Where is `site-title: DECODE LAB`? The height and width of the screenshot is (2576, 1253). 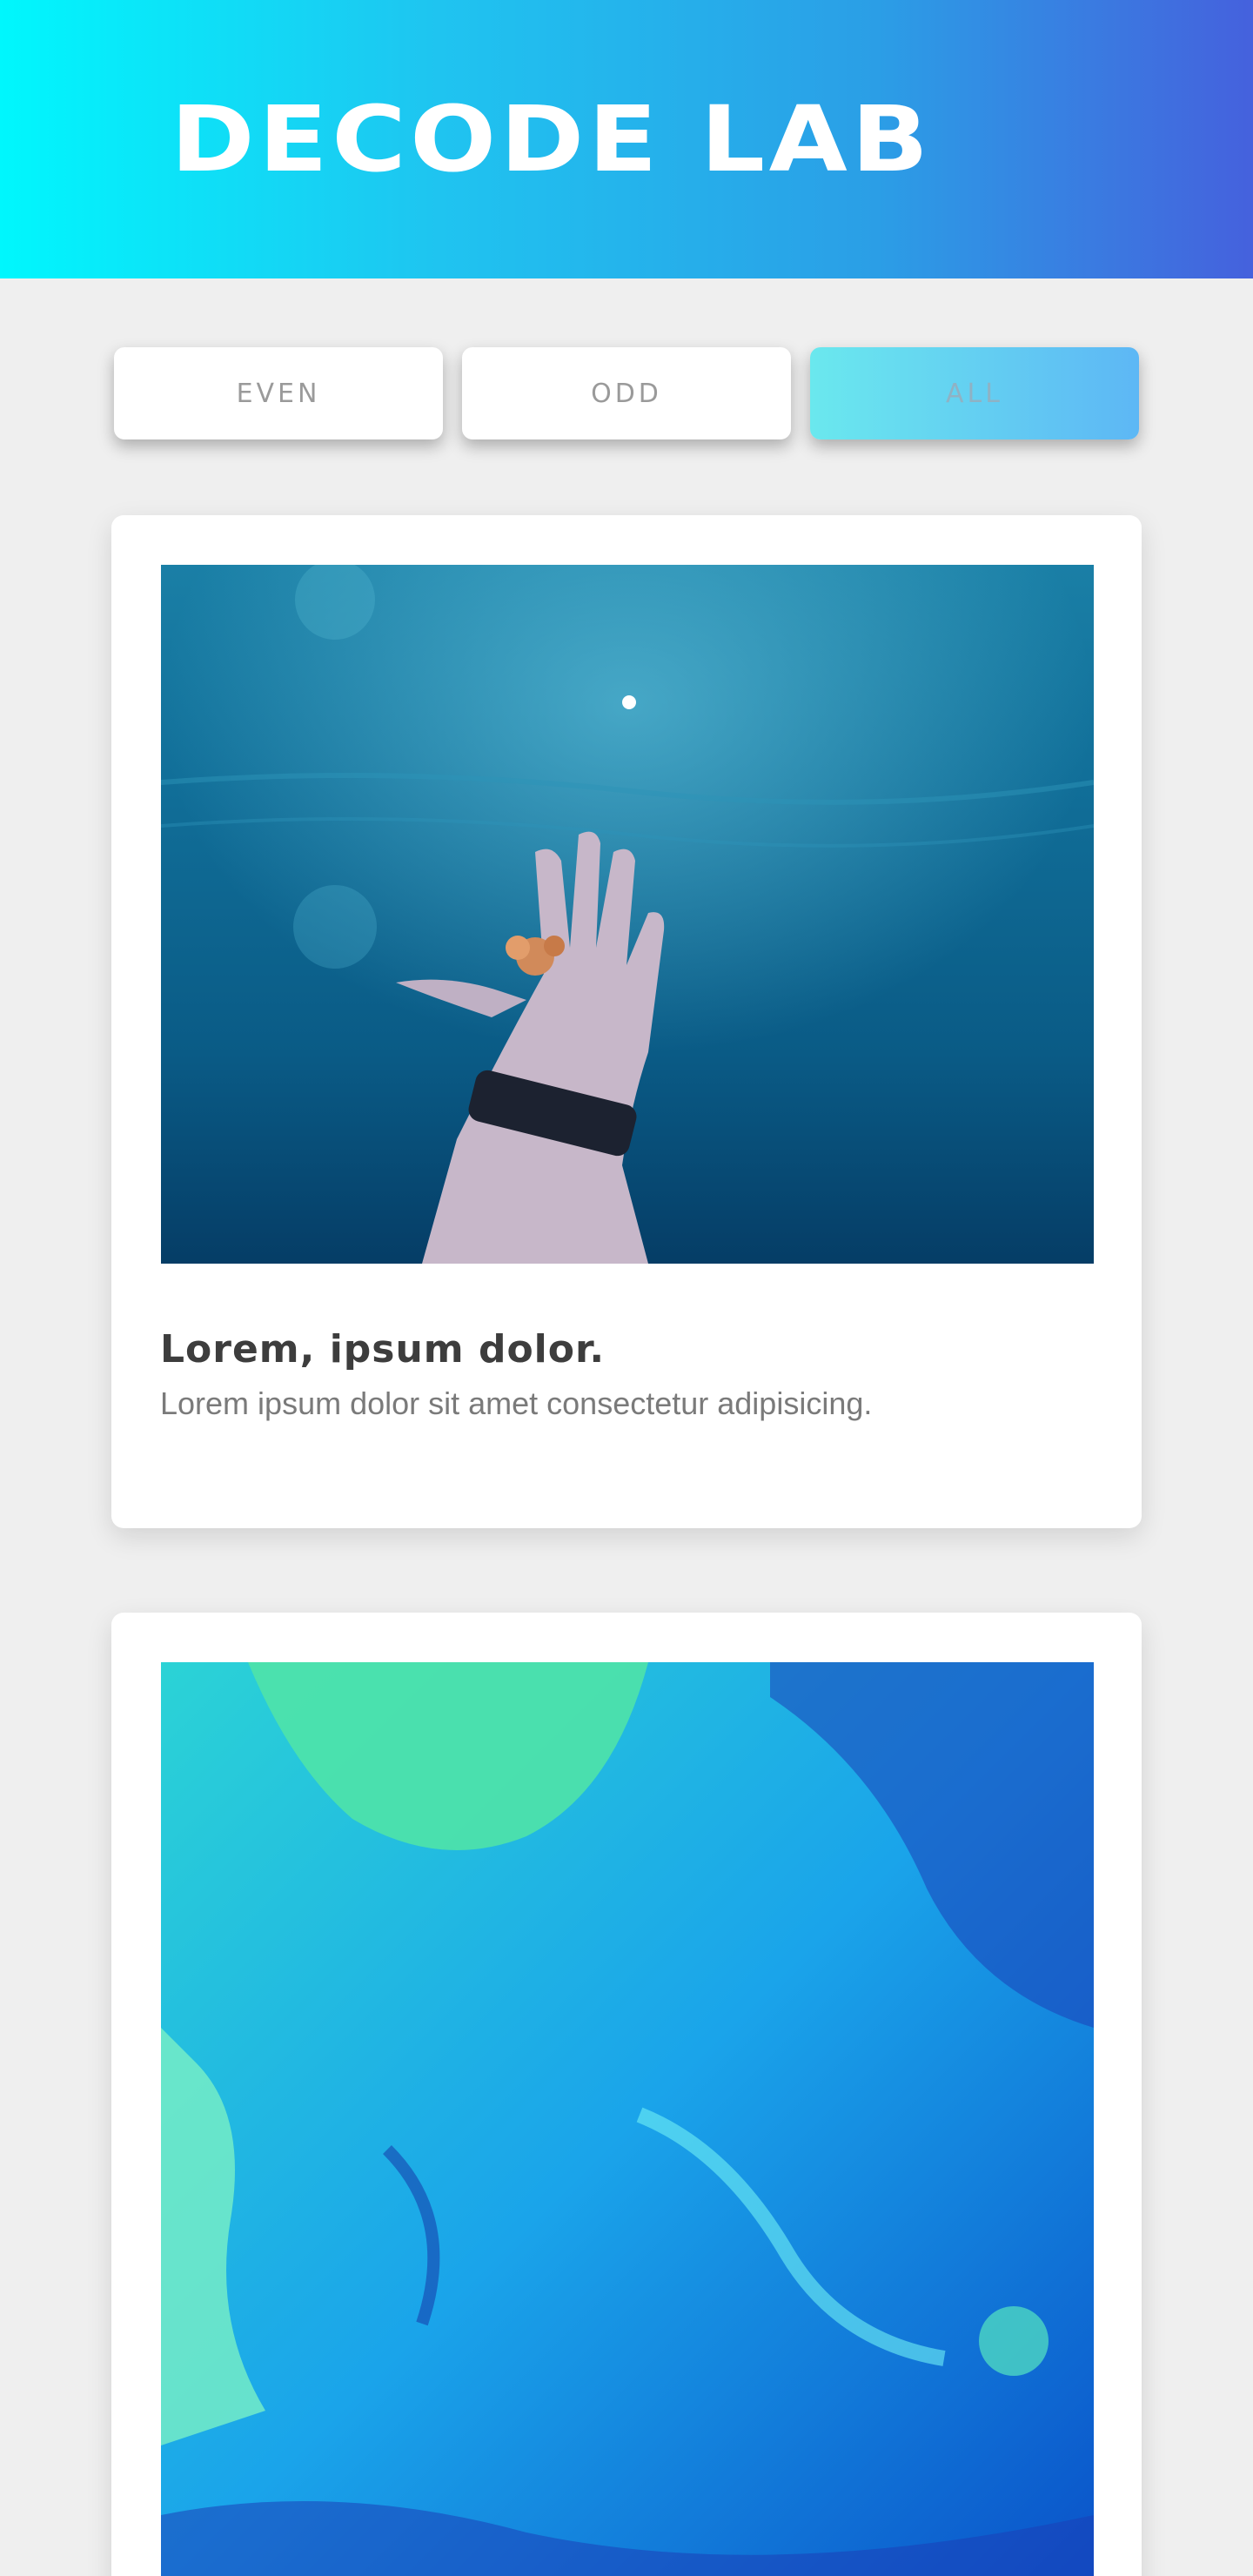 site-title: DECODE LAB is located at coordinates (552, 139).